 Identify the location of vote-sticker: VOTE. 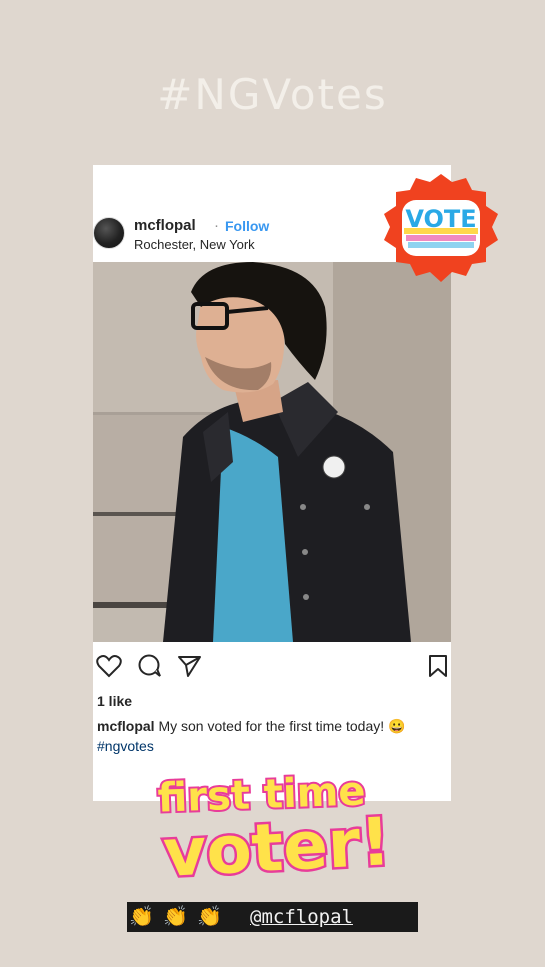
(441, 232).